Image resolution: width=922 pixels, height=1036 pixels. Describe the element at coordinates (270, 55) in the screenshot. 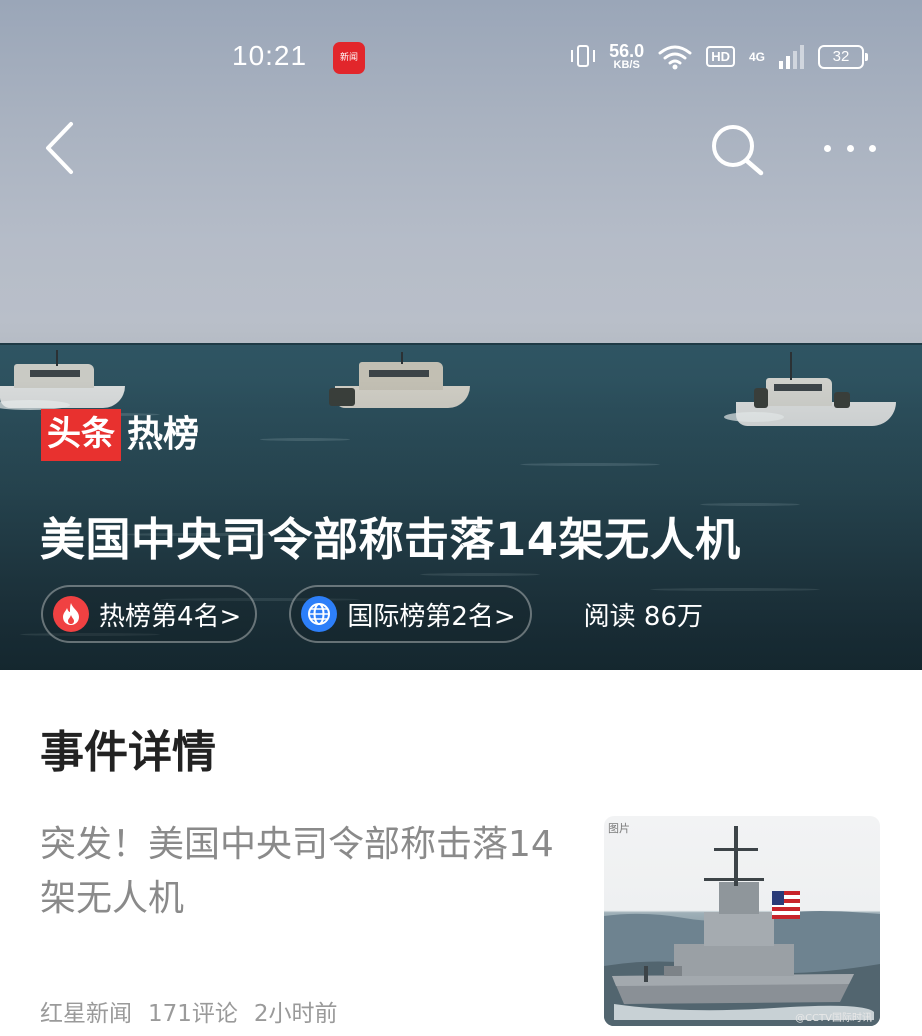

I see `status-time: 10:21` at that location.